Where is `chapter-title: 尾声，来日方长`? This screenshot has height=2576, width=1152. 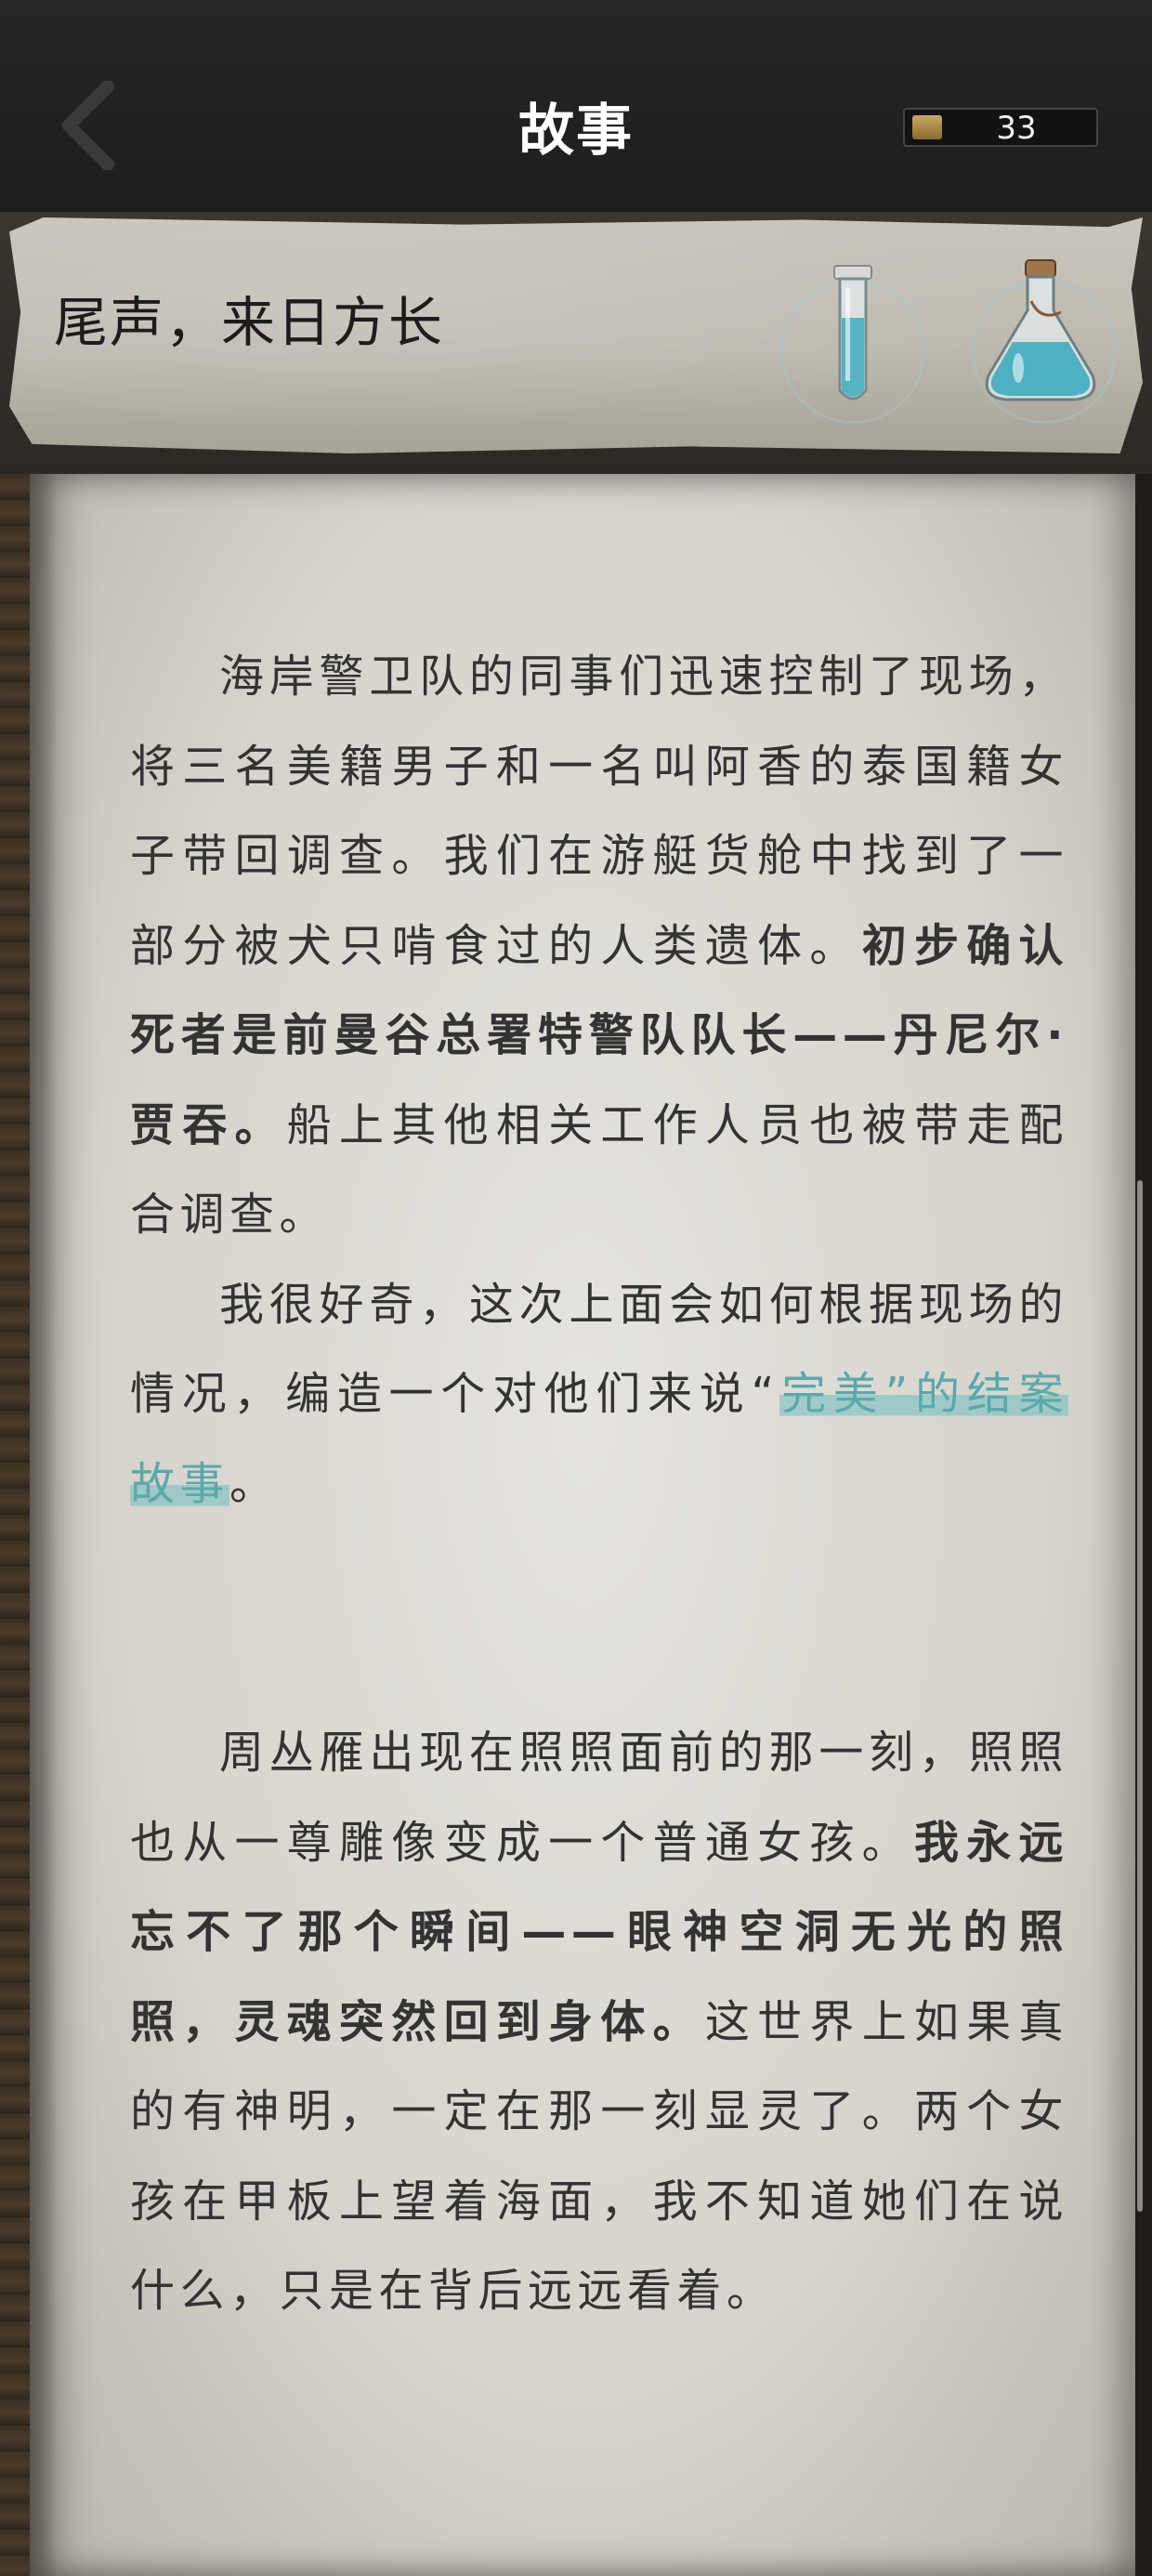
chapter-title: 尾声，来日方长 is located at coordinates (249, 322).